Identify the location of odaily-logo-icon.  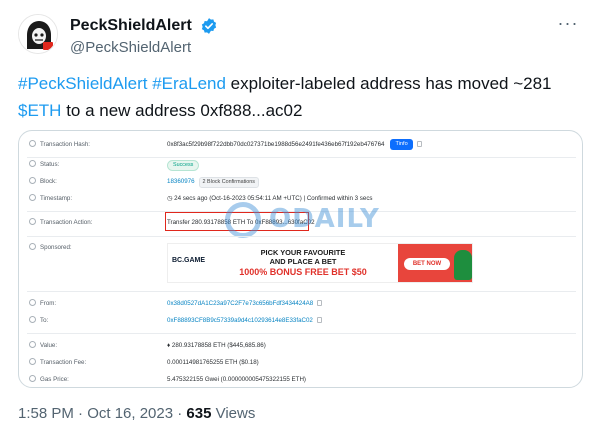
(243, 220).